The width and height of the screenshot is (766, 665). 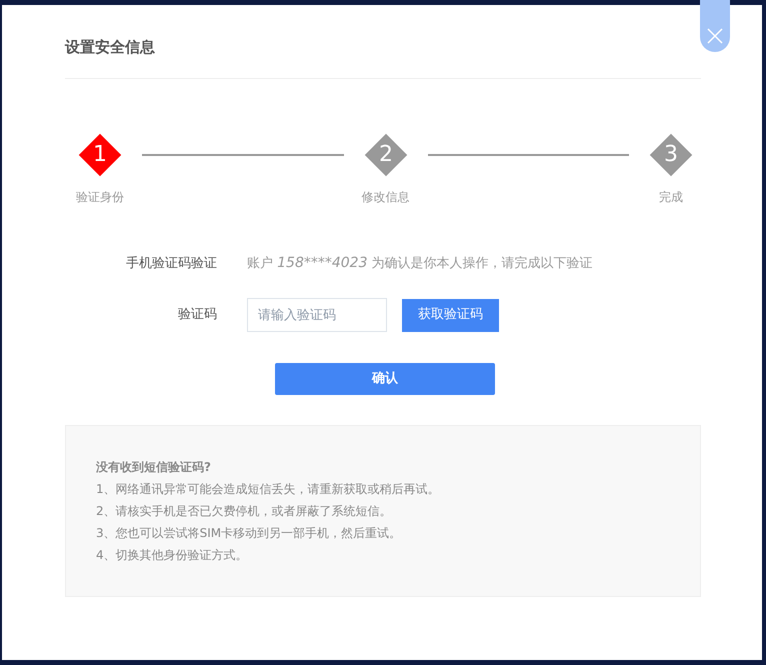 What do you see at coordinates (244, 511) in the screenshot?
I see `help-item: 2、请核实手机是否已欠费停机，或者屏蔽了系统短信。` at bounding box center [244, 511].